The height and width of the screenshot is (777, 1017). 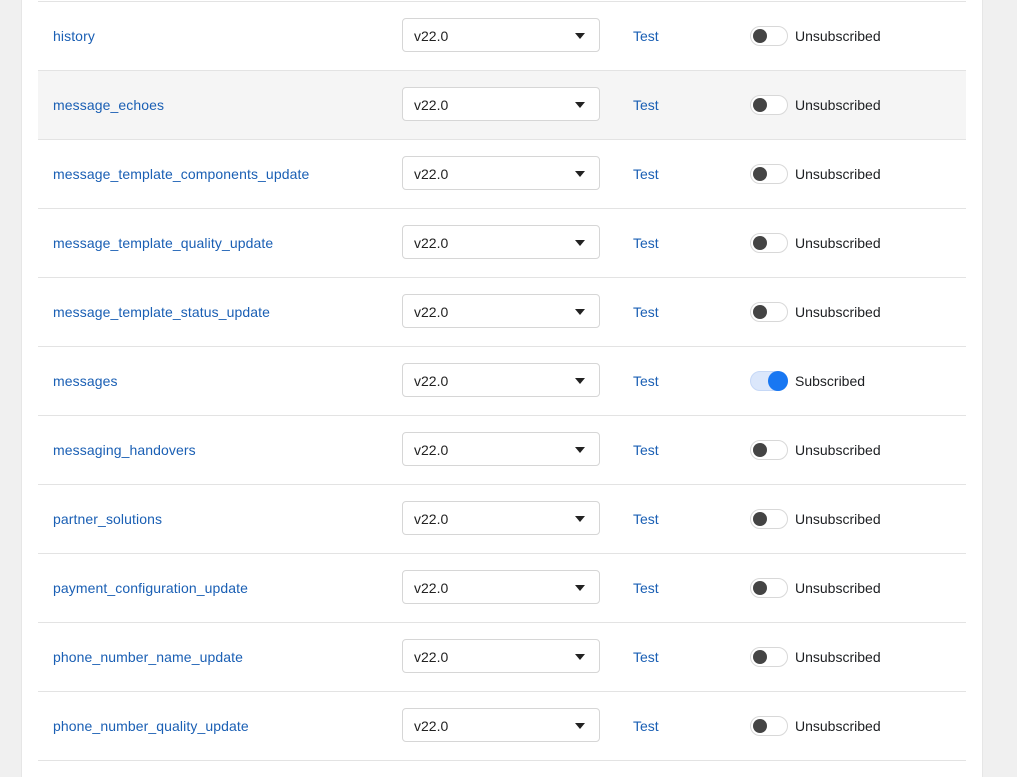 I want to click on field-name-link: payment_configuration_update, so click(x=150, y=588).